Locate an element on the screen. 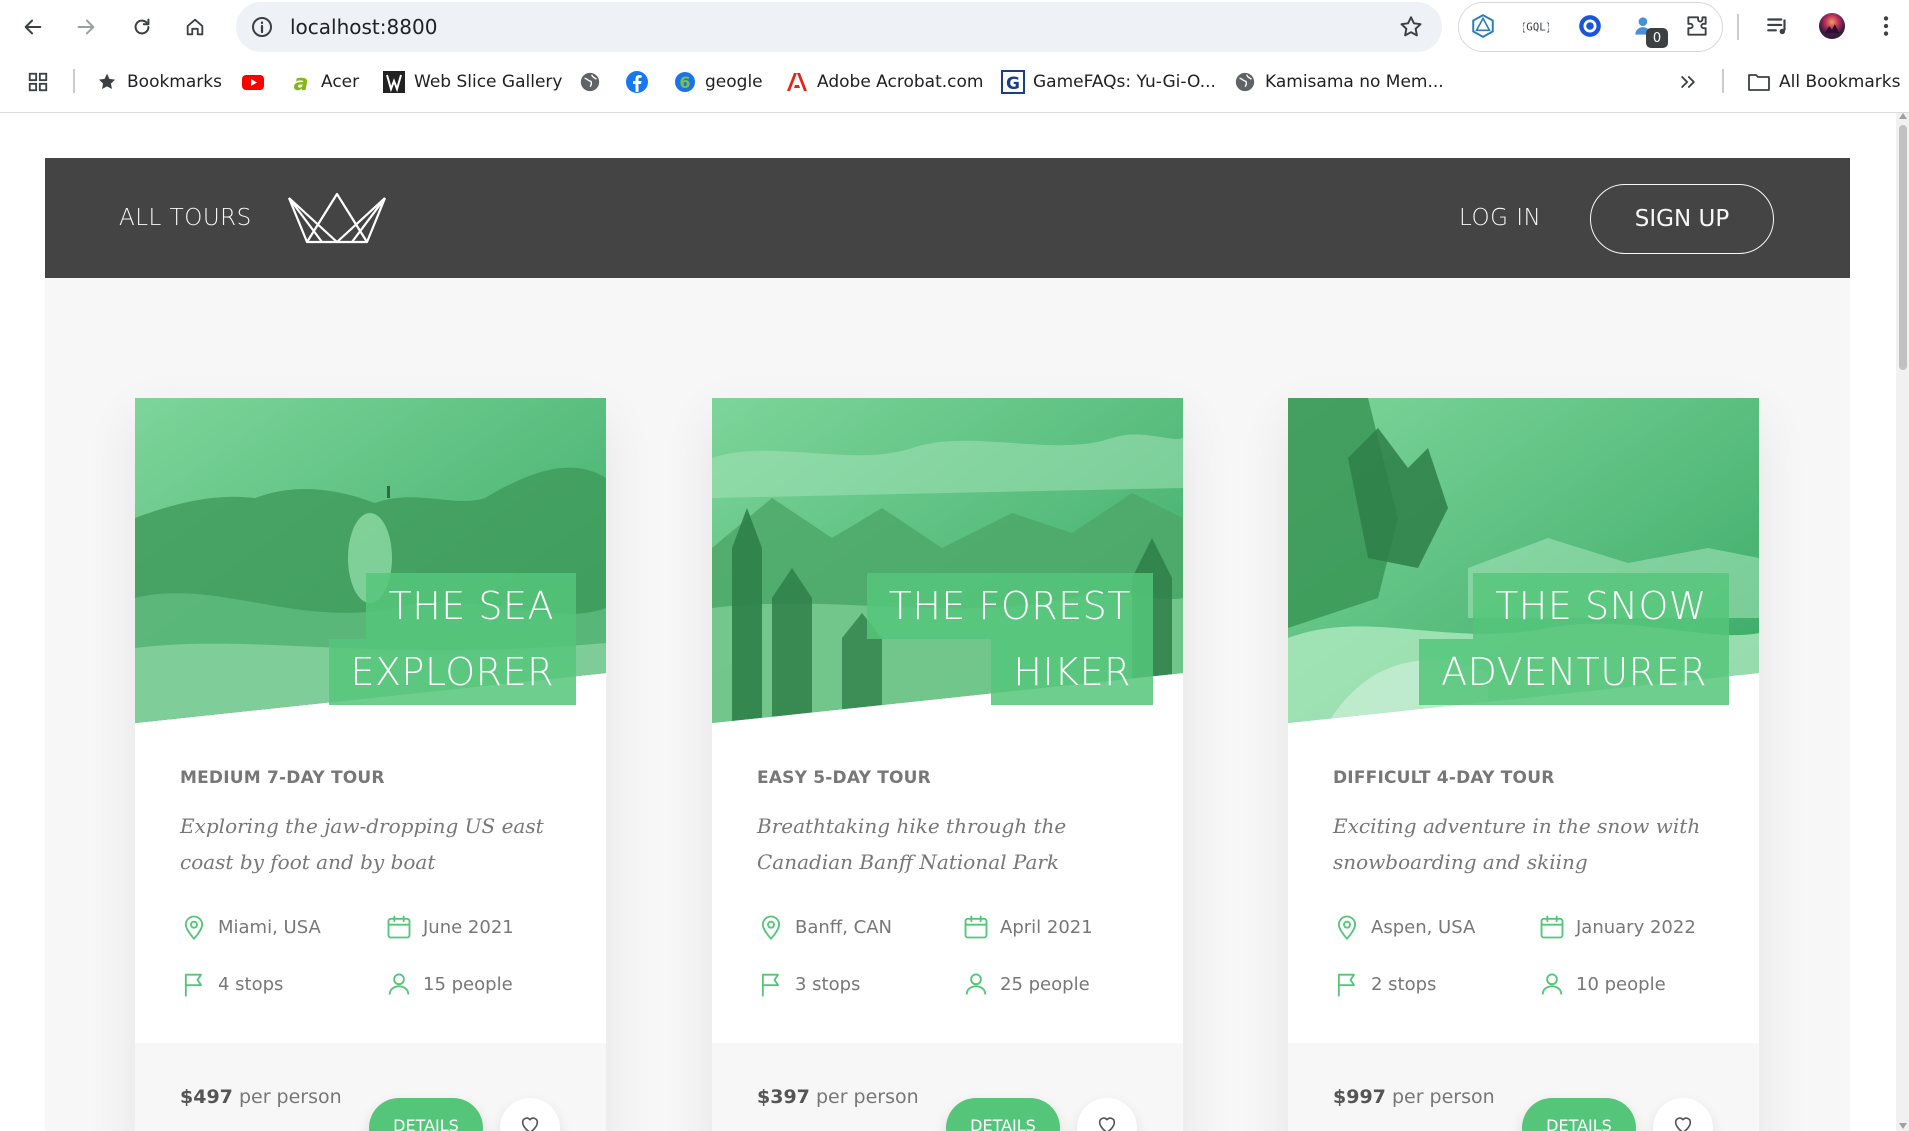 The width and height of the screenshot is (1909, 1131). reload-icon is located at coordinates (142, 26).